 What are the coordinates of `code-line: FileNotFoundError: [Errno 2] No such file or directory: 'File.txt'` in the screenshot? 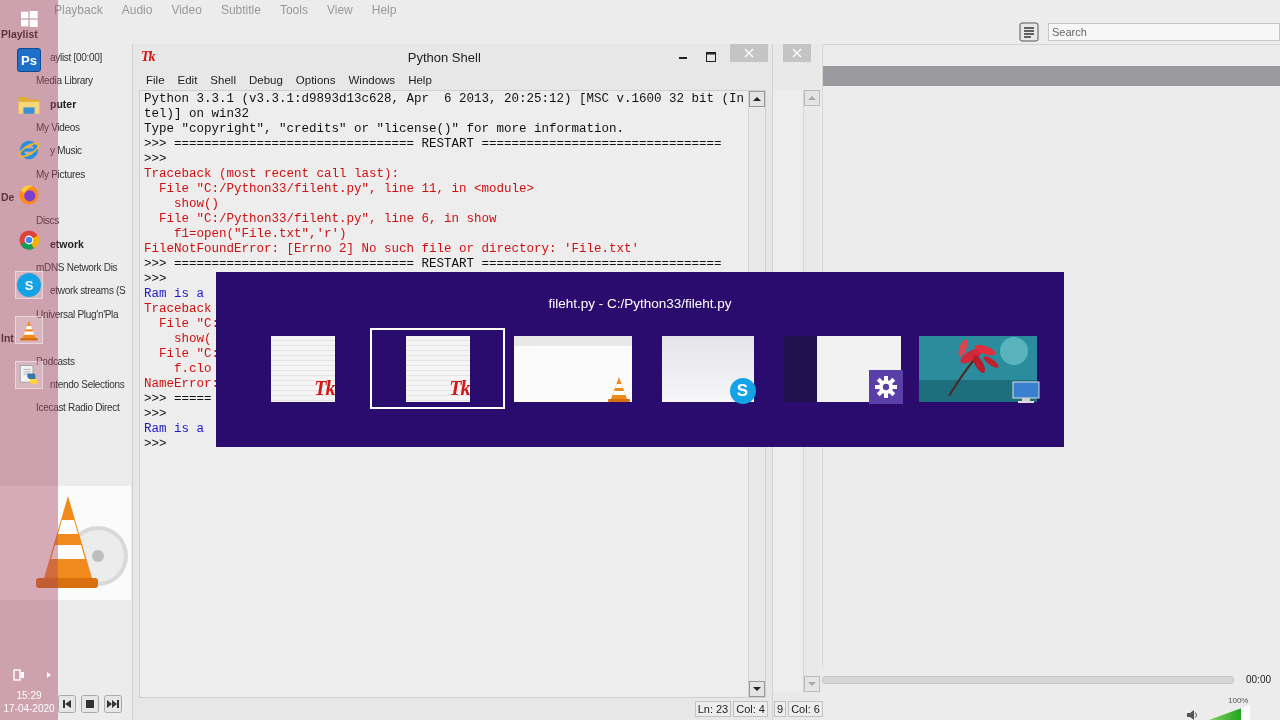 It's located at (392, 249).